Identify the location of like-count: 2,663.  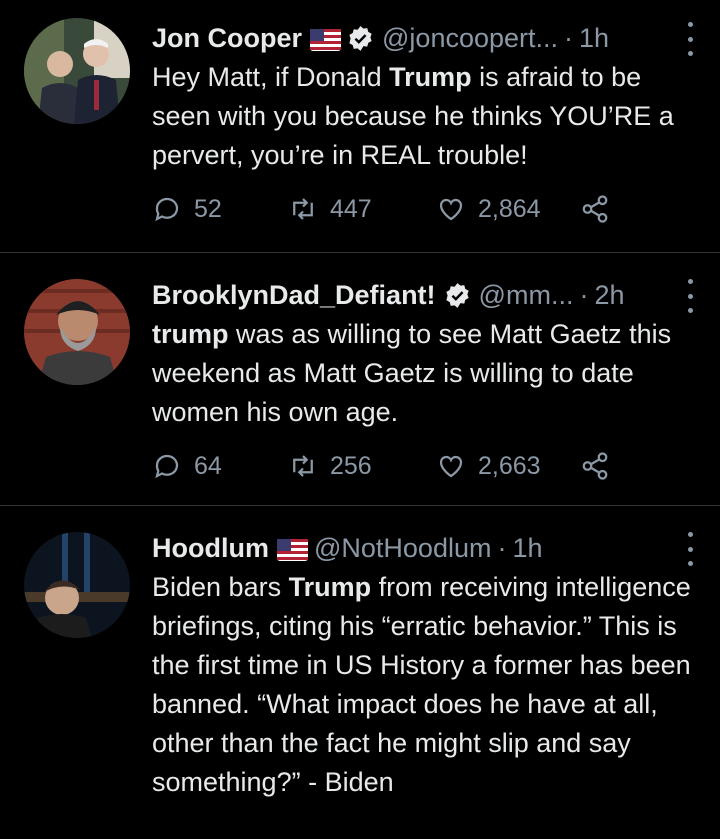
(509, 465).